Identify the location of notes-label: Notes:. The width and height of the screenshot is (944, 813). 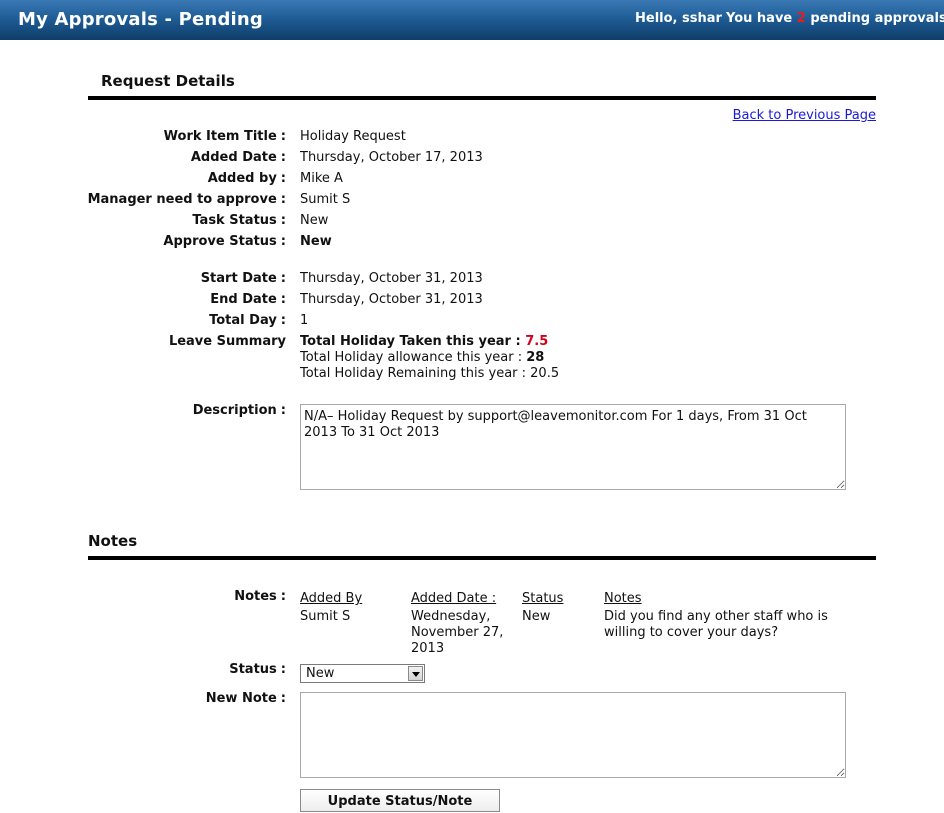
(260, 596).